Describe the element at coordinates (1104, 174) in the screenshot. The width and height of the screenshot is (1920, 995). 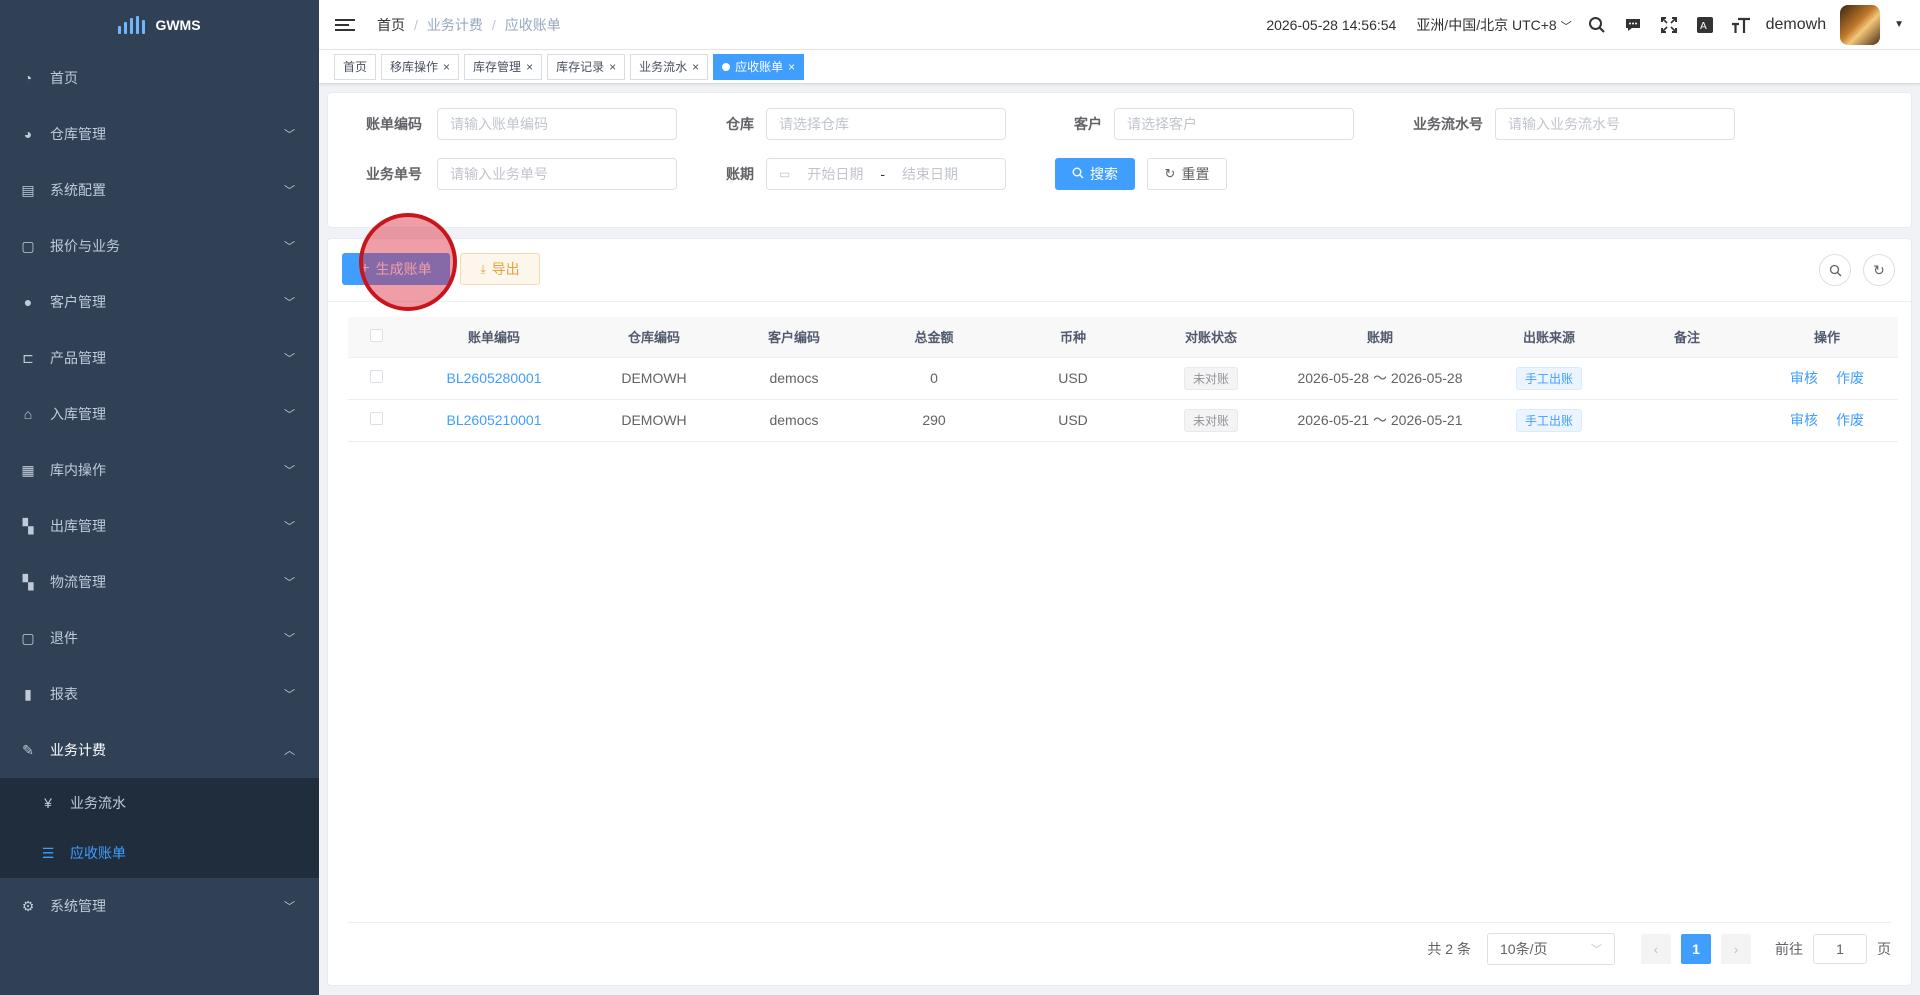
I see `search-button-label: 搜索` at that location.